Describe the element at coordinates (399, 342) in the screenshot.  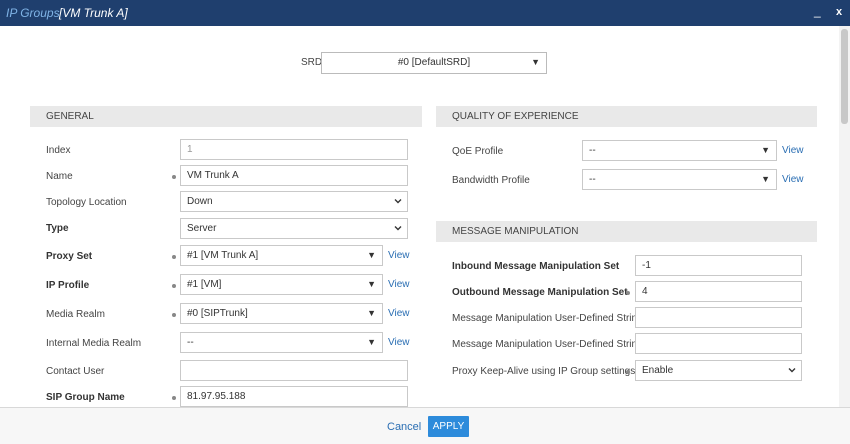
I see `internal-media-realm-view-link: View` at that location.